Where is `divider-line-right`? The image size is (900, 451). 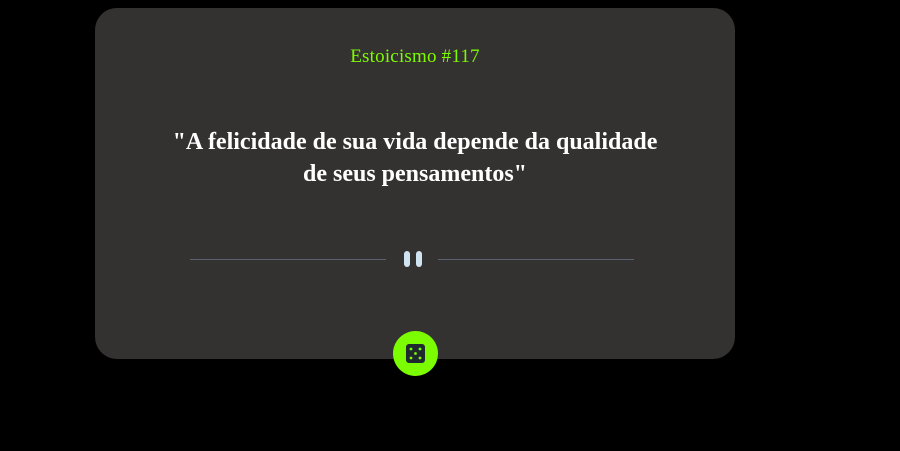
divider-line-right is located at coordinates (536, 259).